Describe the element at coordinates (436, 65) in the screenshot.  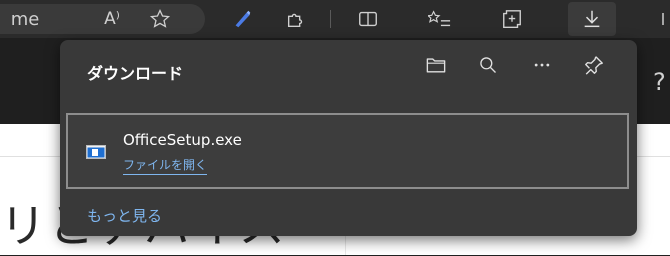
I see `open-downloads-folder-icon` at that location.